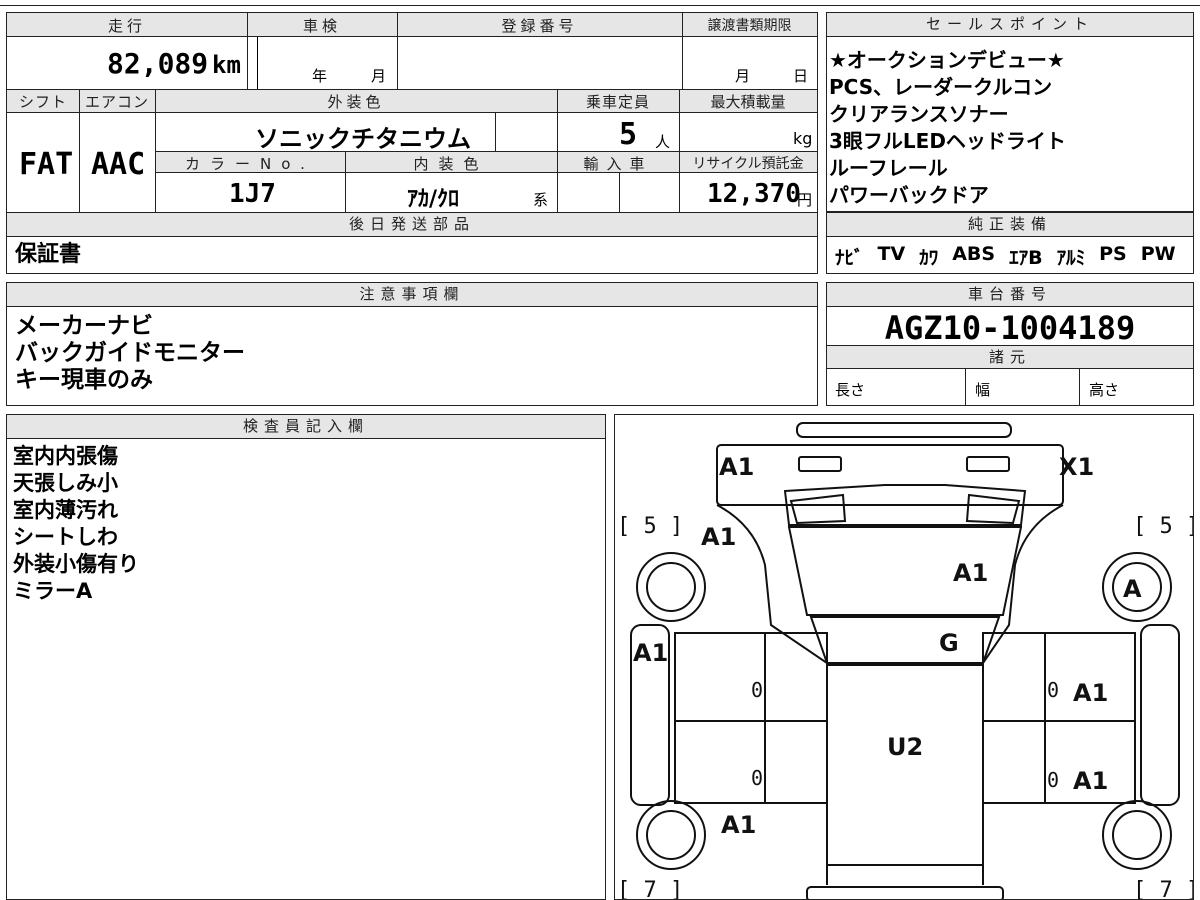 The width and height of the screenshot is (1200, 900). I want to click on chassis-value: AGZ10-1004189, so click(1010, 328).